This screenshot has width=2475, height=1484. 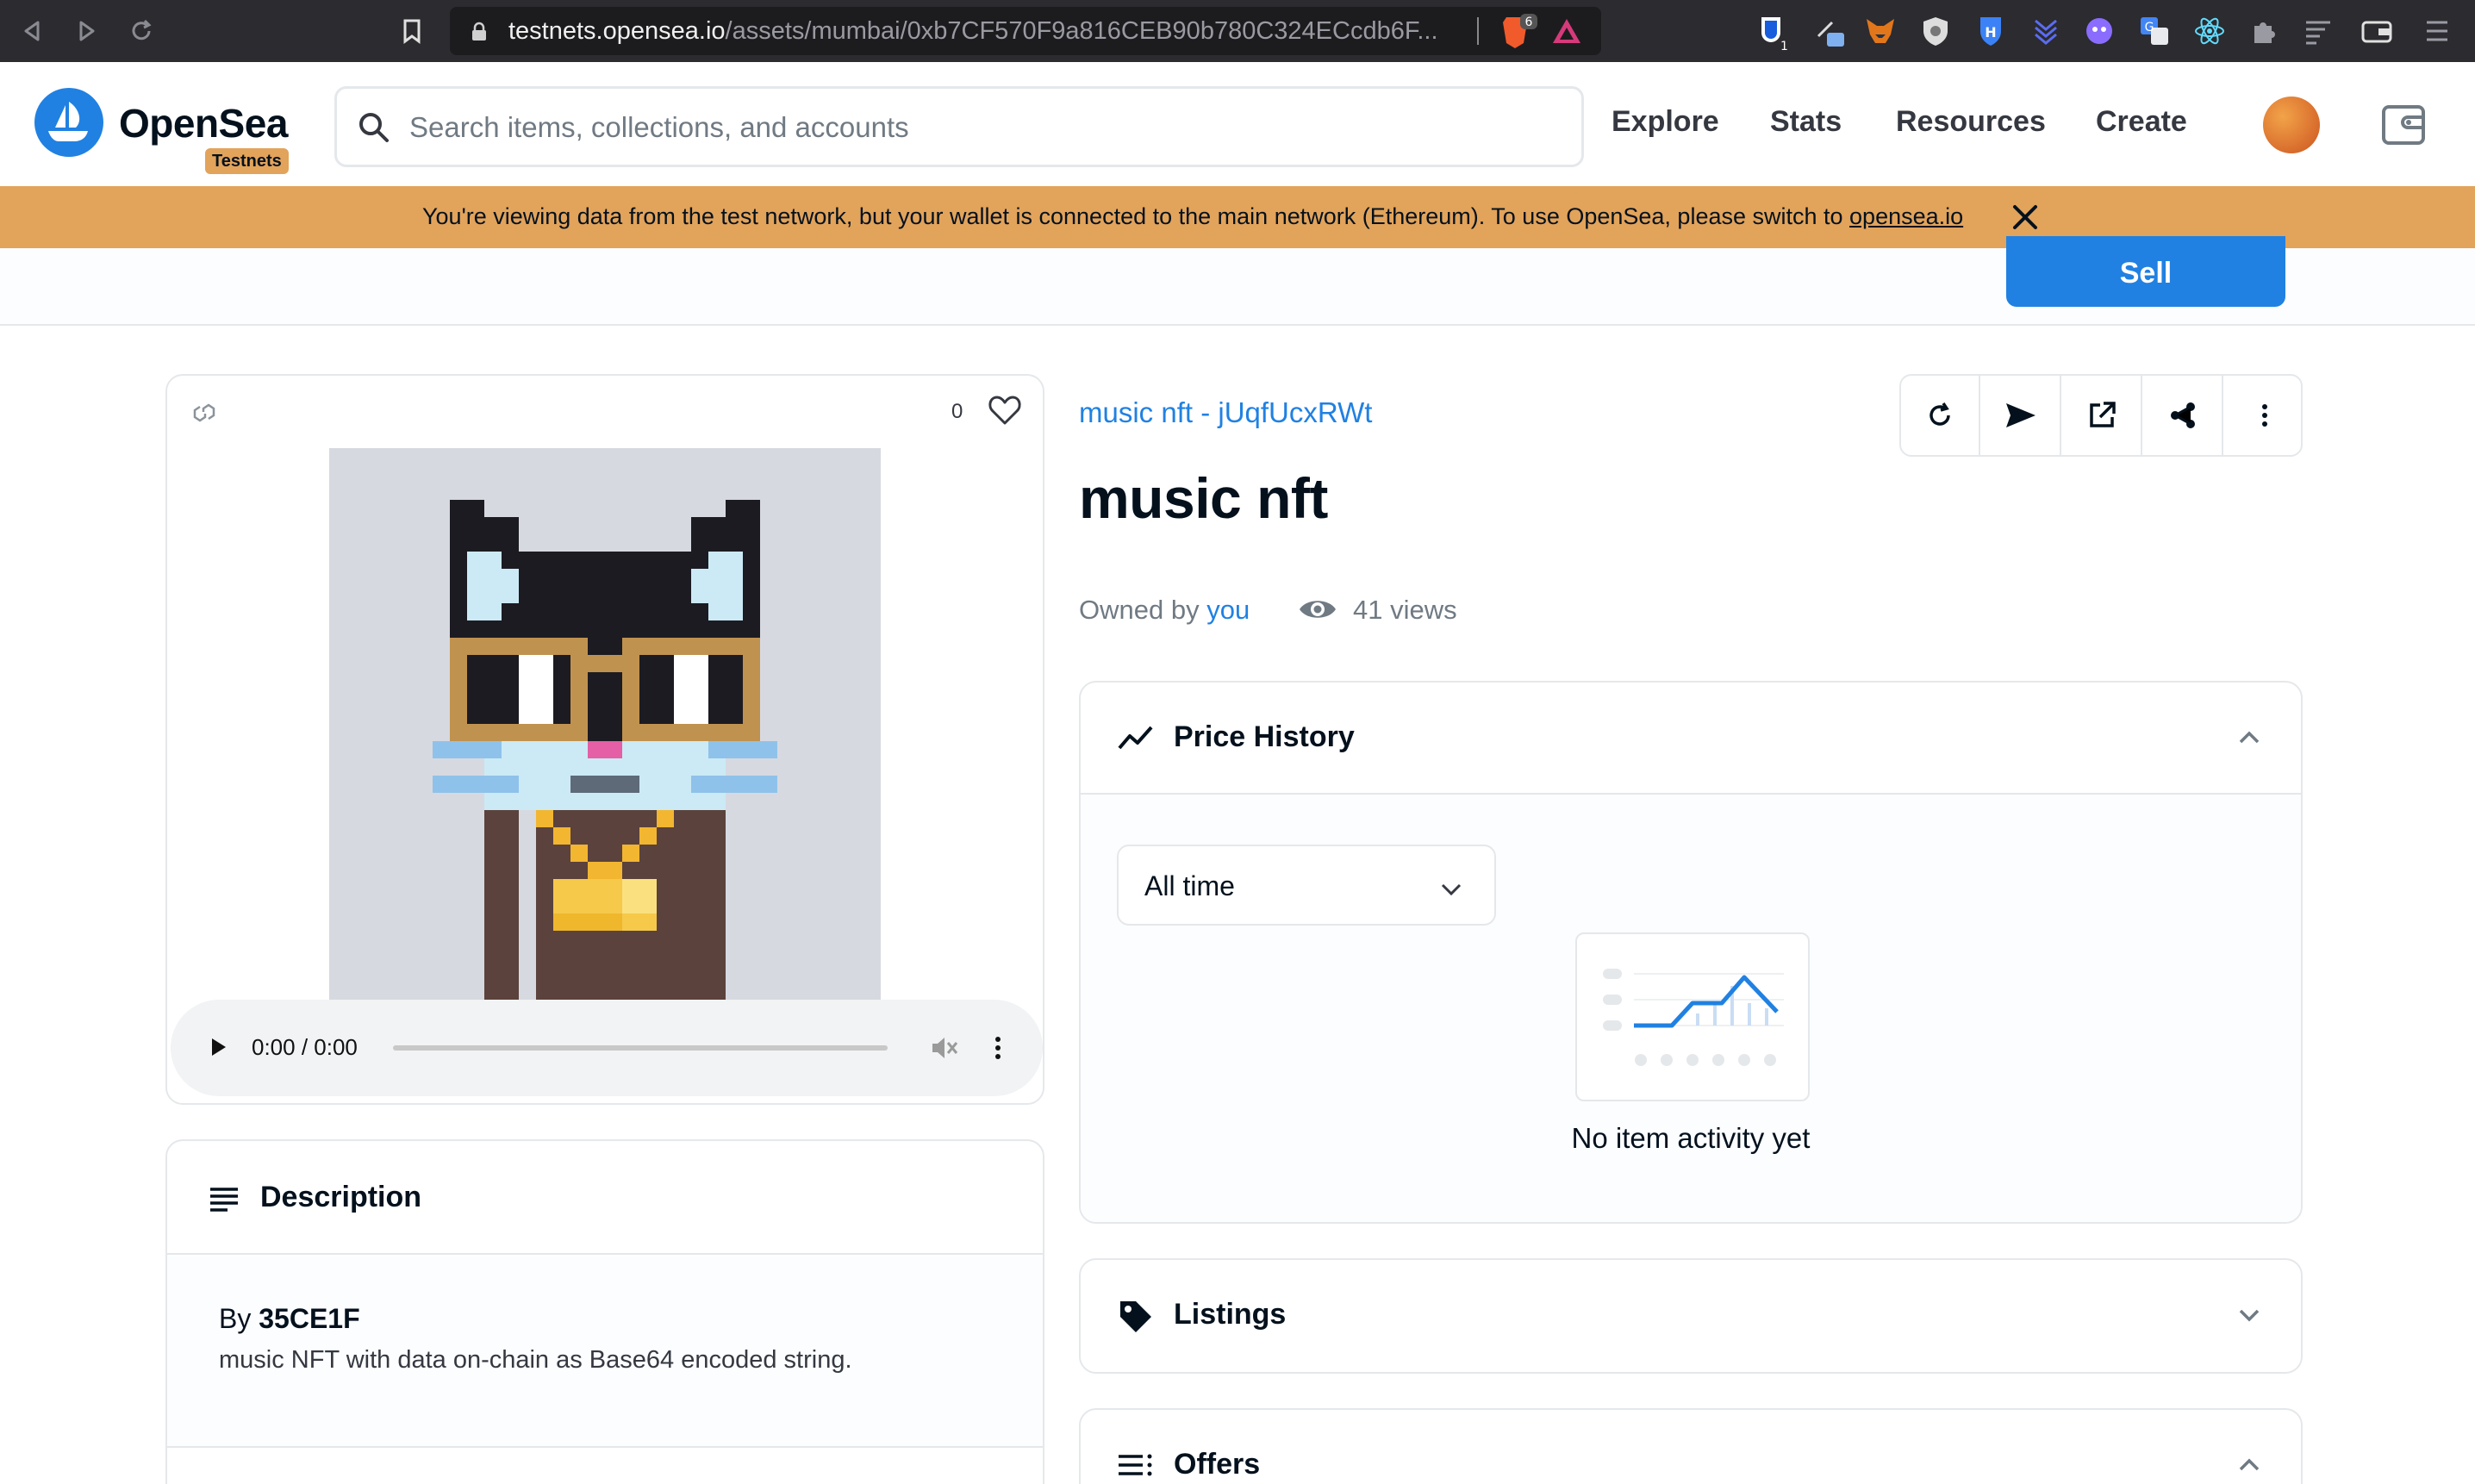 I want to click on empty-chart-illustration, so click(x=1692, y=1017).